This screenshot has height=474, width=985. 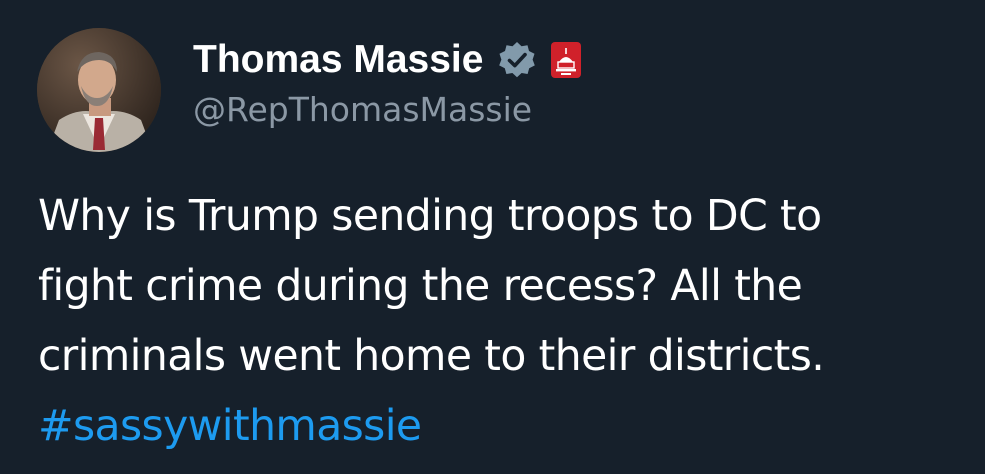 What do you see at coordinates (566, 60) in the screenshot?
I see `us-capitol-badge-icon` at bounding box center [566, 60].